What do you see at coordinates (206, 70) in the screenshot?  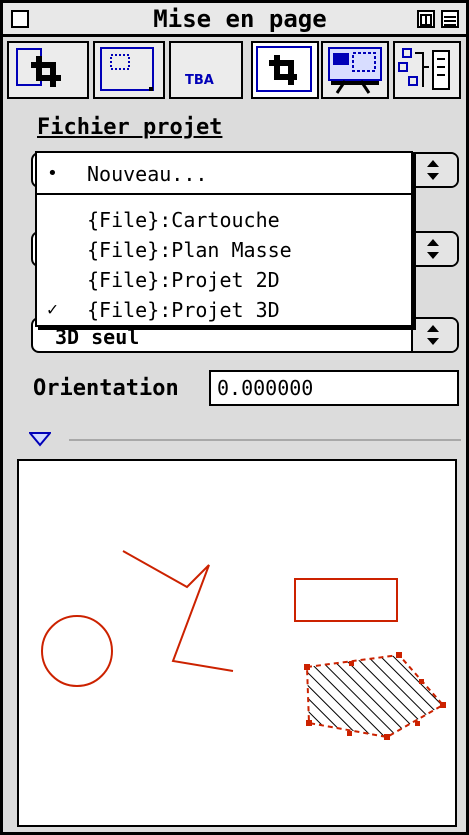 I see `tba-tool-button: TBA` at bounding box center [206, 70].